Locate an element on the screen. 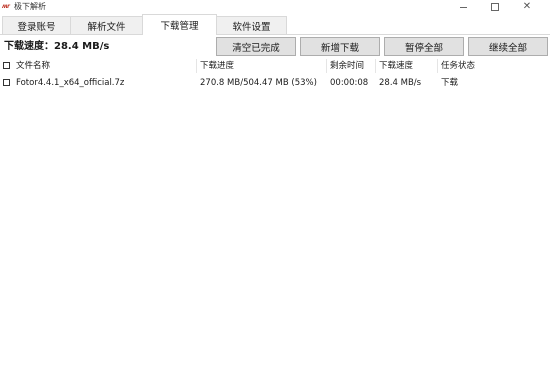 This screenshot has height=365, width=550. close-button: ✕ is located at coordinates (527, 7).